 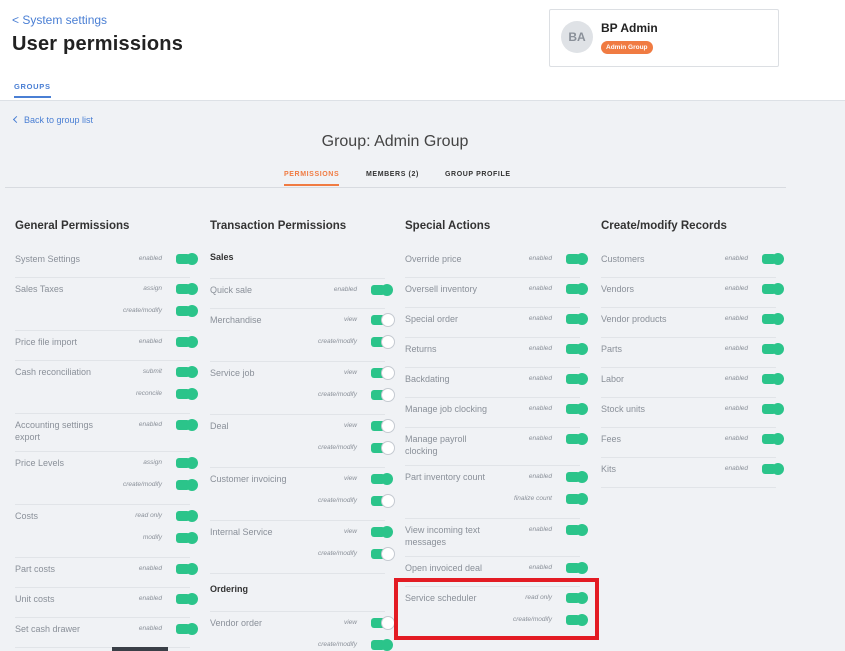 I want to click on scrollbar-thumb, so click(x=140, y=649).